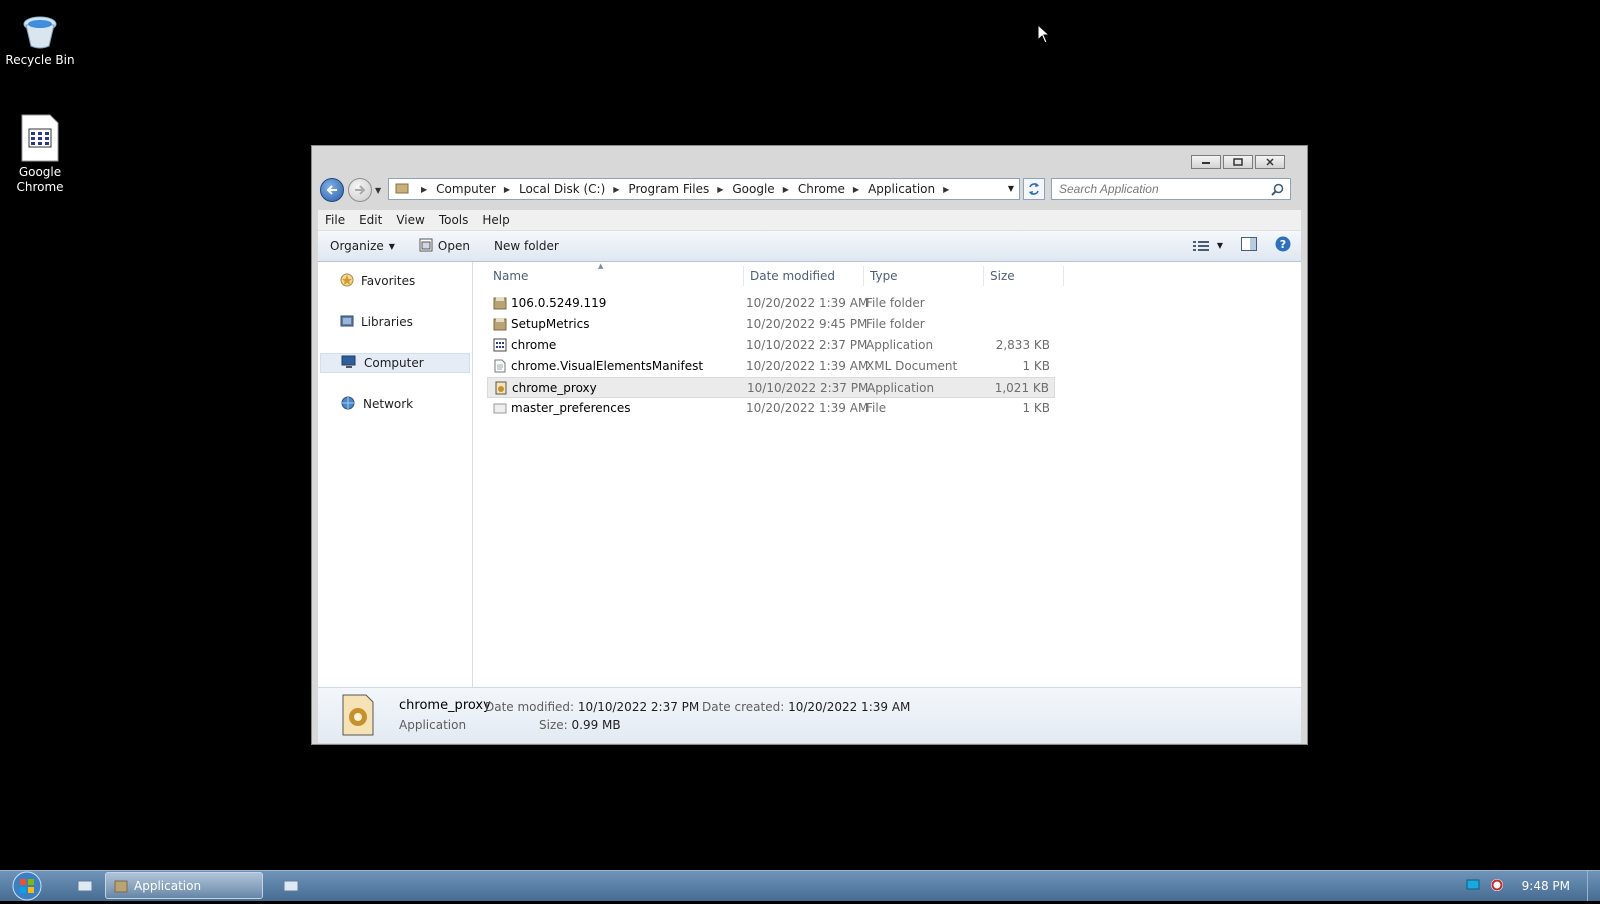  I want to click on sort-ascending-icon: ▲, so click(601, 266).